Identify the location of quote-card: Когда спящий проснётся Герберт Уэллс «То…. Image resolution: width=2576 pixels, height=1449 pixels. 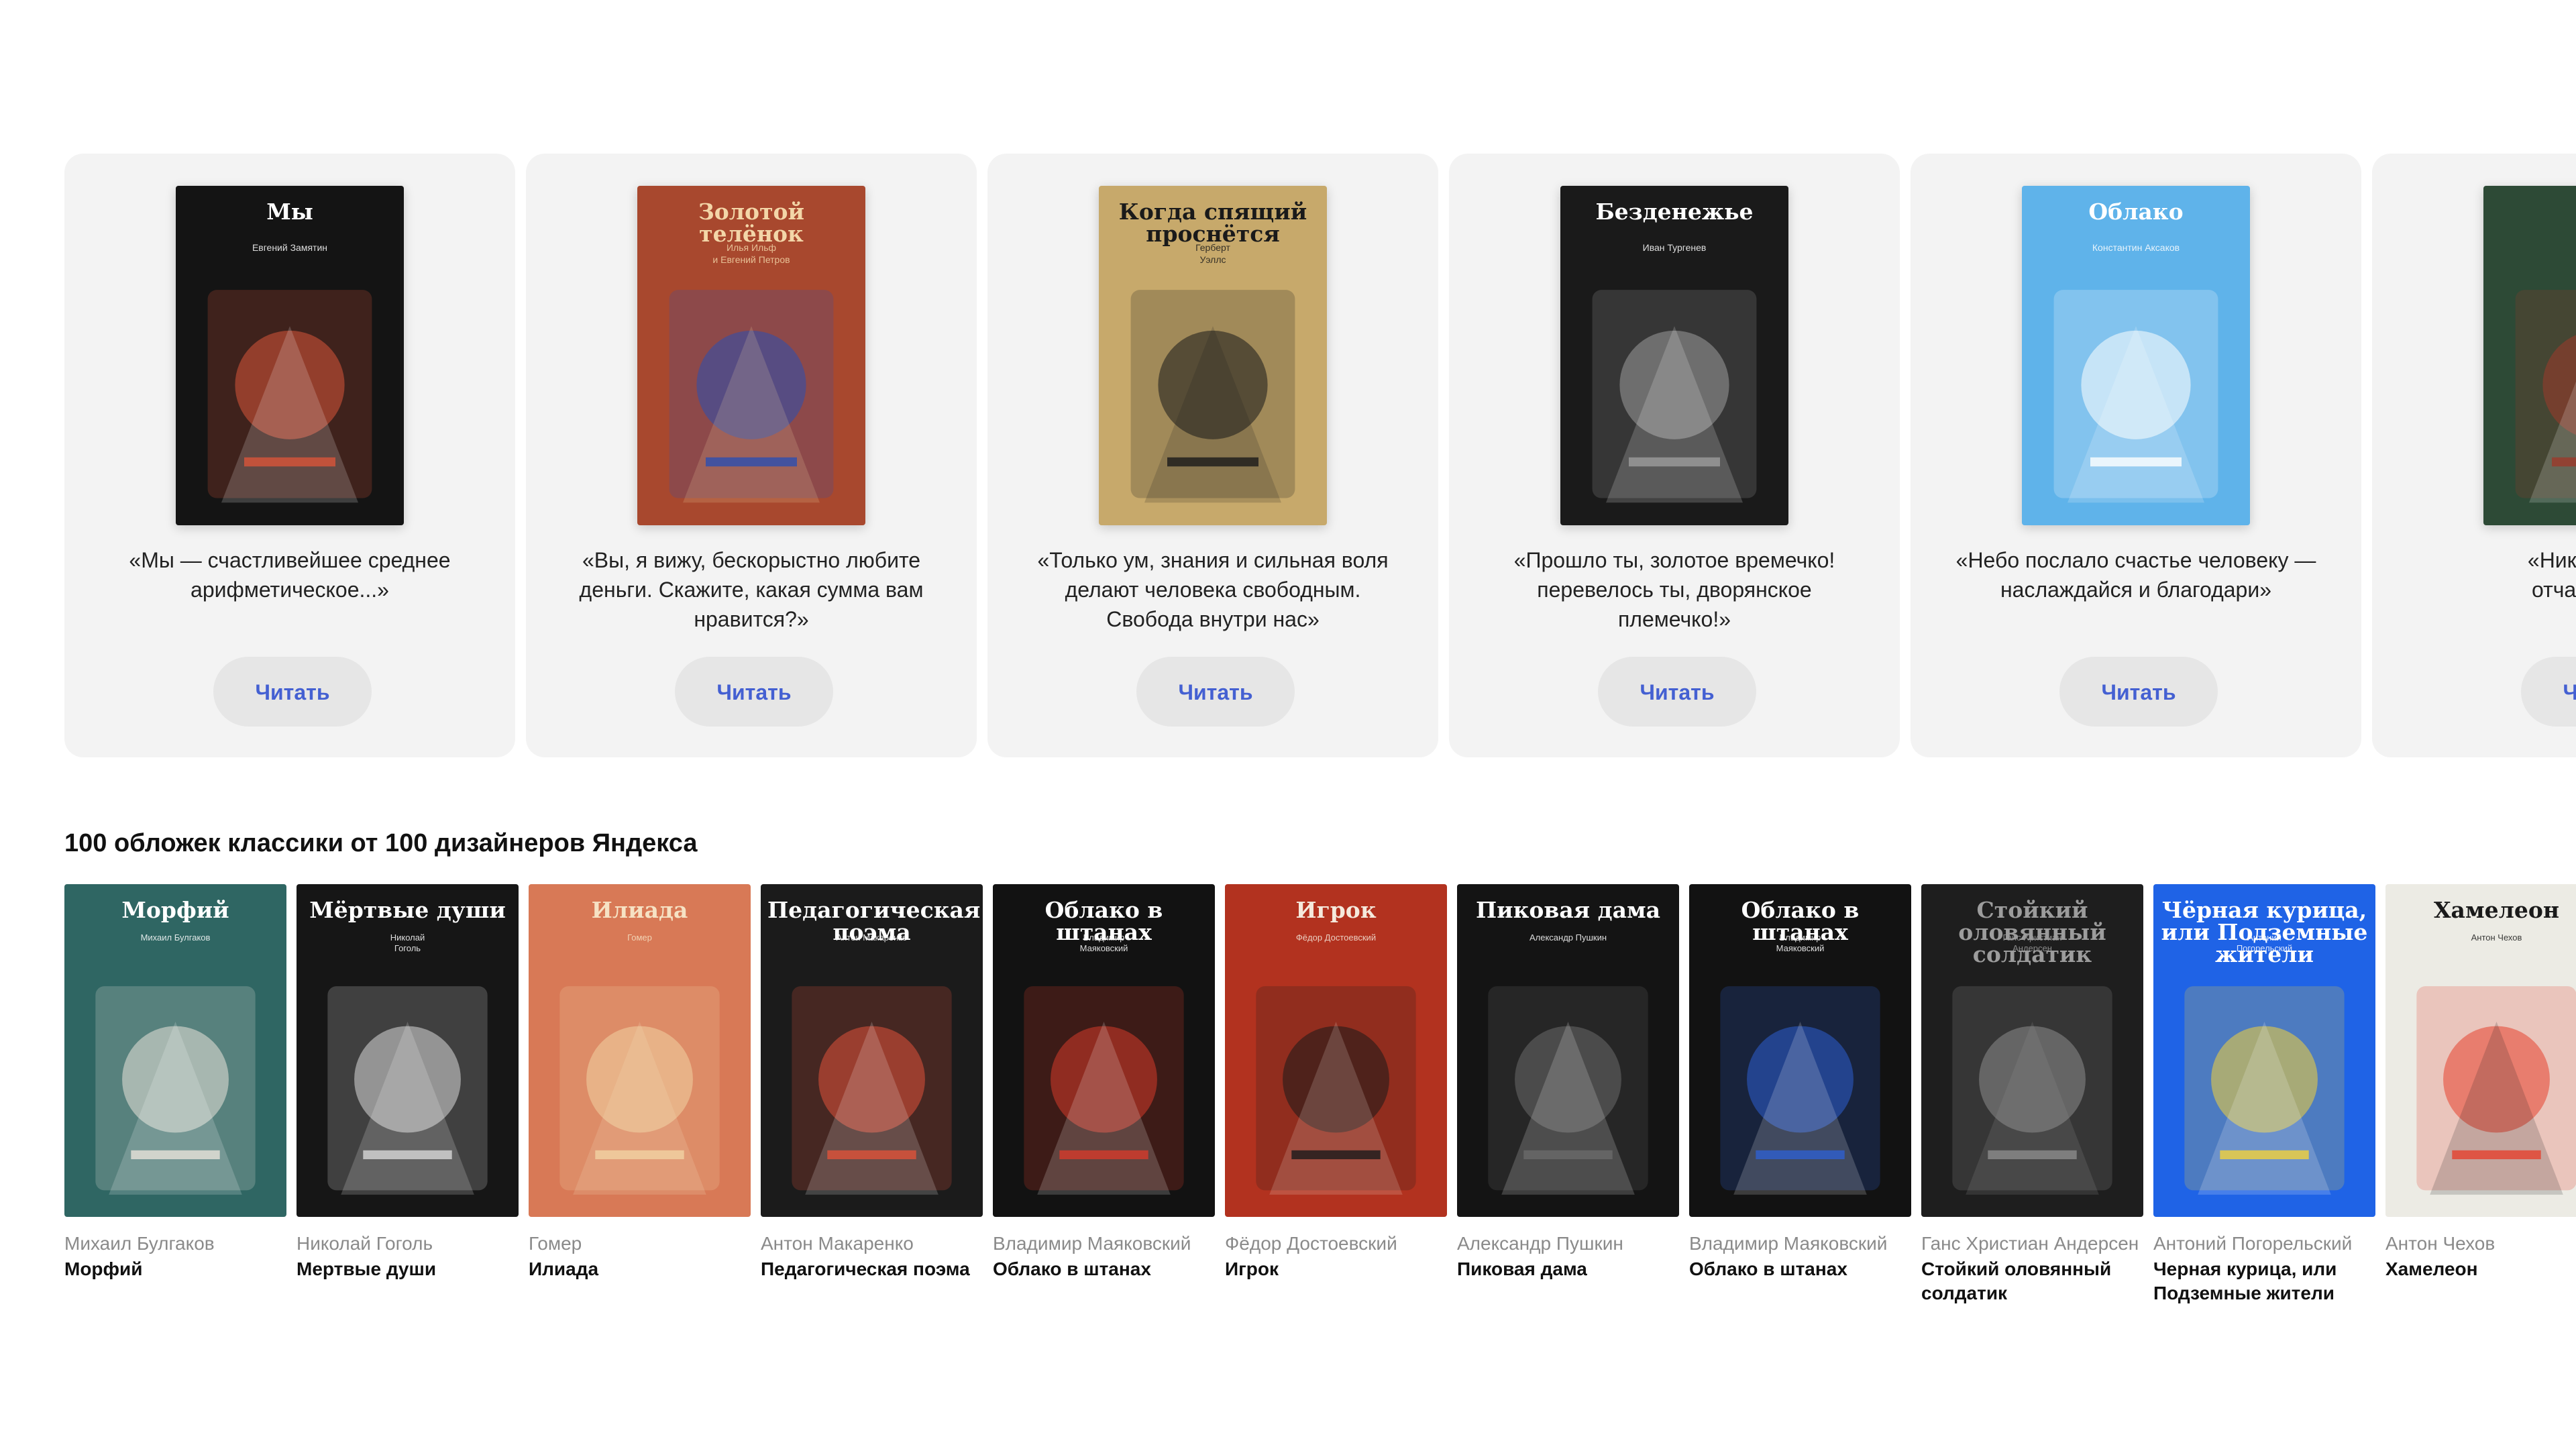
(1212, 455).